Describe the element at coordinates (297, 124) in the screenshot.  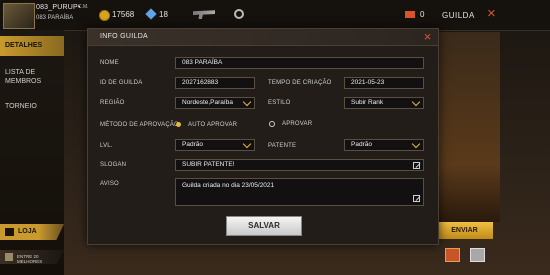
I see `manual-approve-label: APROVAR` at that location.